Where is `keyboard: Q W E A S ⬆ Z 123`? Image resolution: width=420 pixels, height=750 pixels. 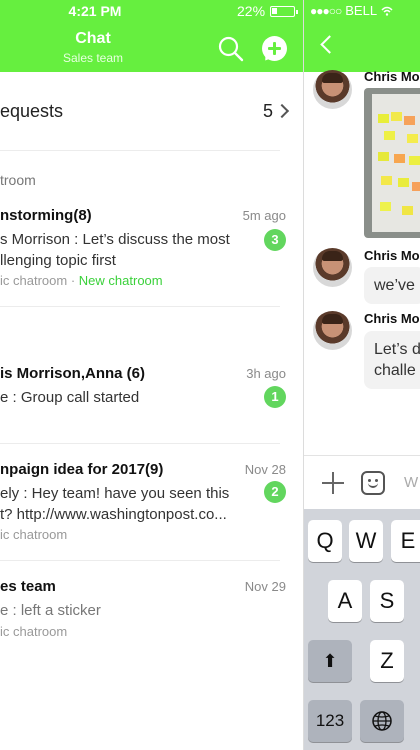
keyboard: Q W E A S ⬆ Z 123 is located at coordinates (362, 629).